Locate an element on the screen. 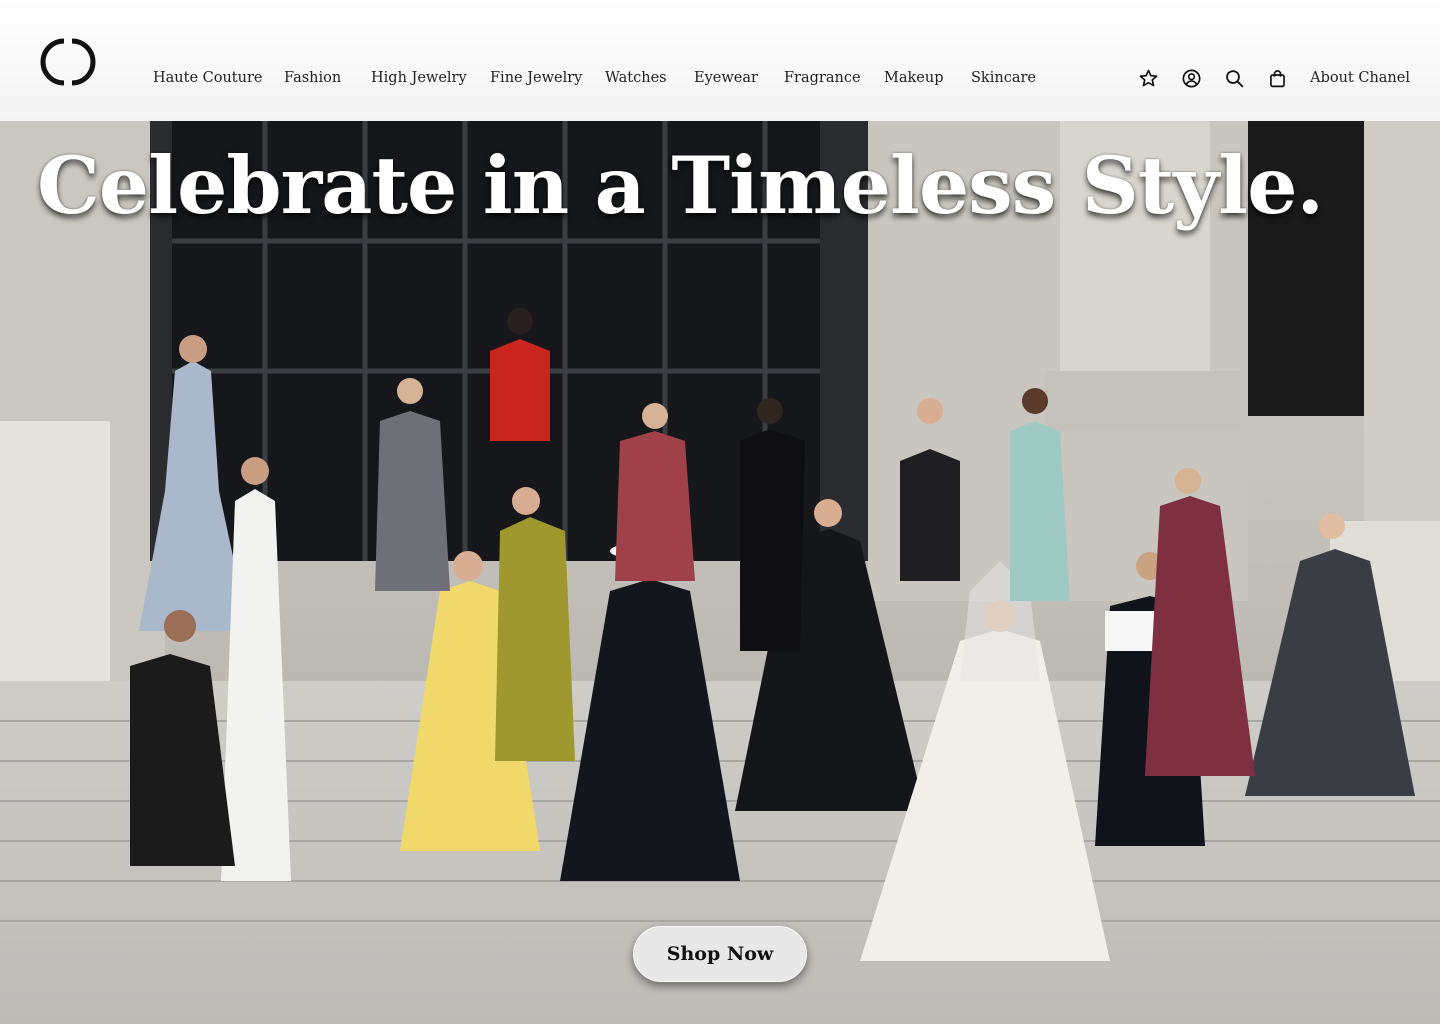 The width and height of the screenshot is (1440, 1024). nav-item-watches: Watches is located at coordinates (649, 78).